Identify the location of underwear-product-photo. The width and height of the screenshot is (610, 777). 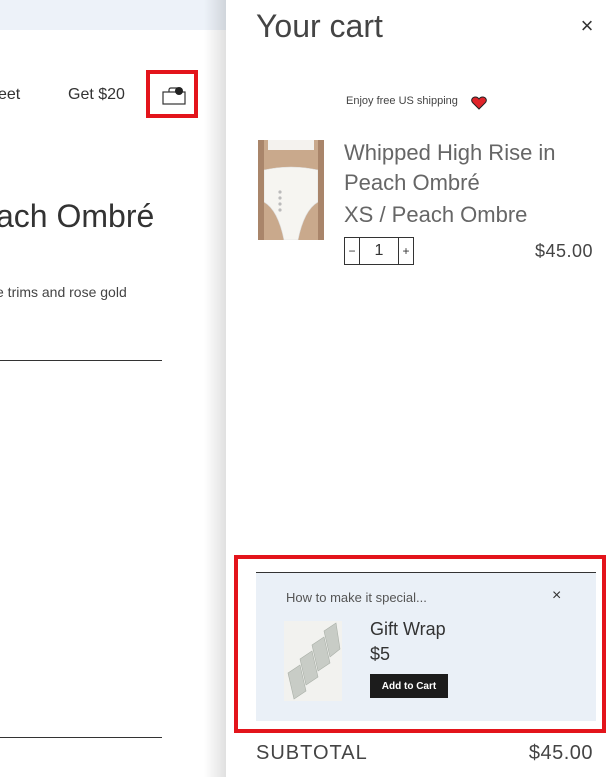
(291, 190).